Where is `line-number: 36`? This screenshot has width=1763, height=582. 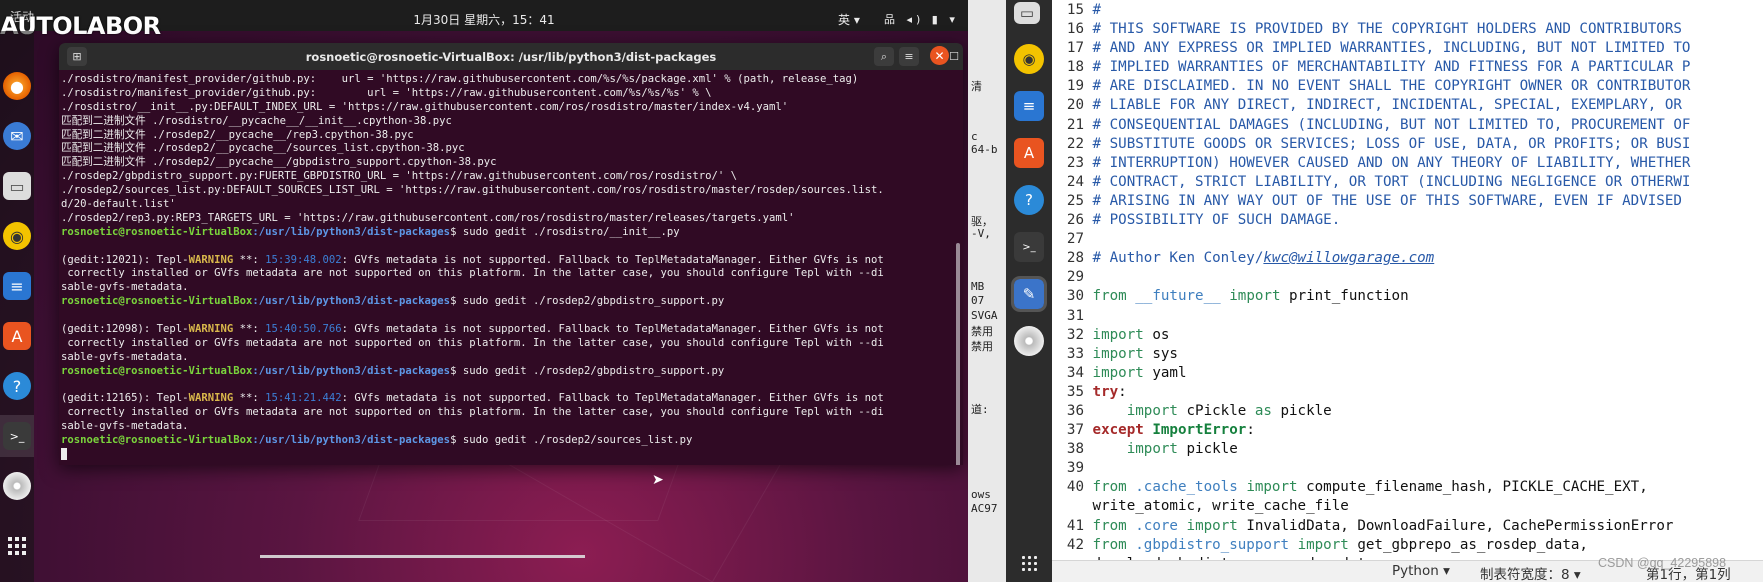 line-number: 36 is located at coordinates (1075, 410).